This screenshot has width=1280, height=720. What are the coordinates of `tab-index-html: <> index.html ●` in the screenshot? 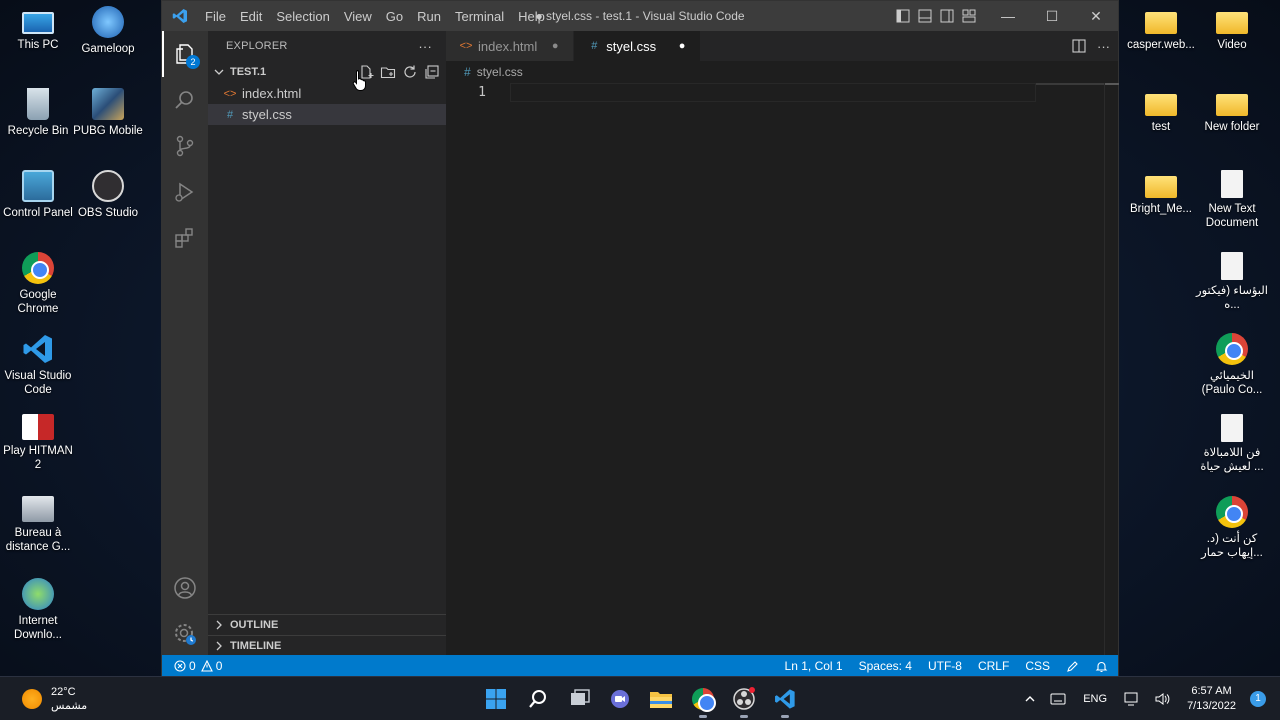 It's located at (510, 46).